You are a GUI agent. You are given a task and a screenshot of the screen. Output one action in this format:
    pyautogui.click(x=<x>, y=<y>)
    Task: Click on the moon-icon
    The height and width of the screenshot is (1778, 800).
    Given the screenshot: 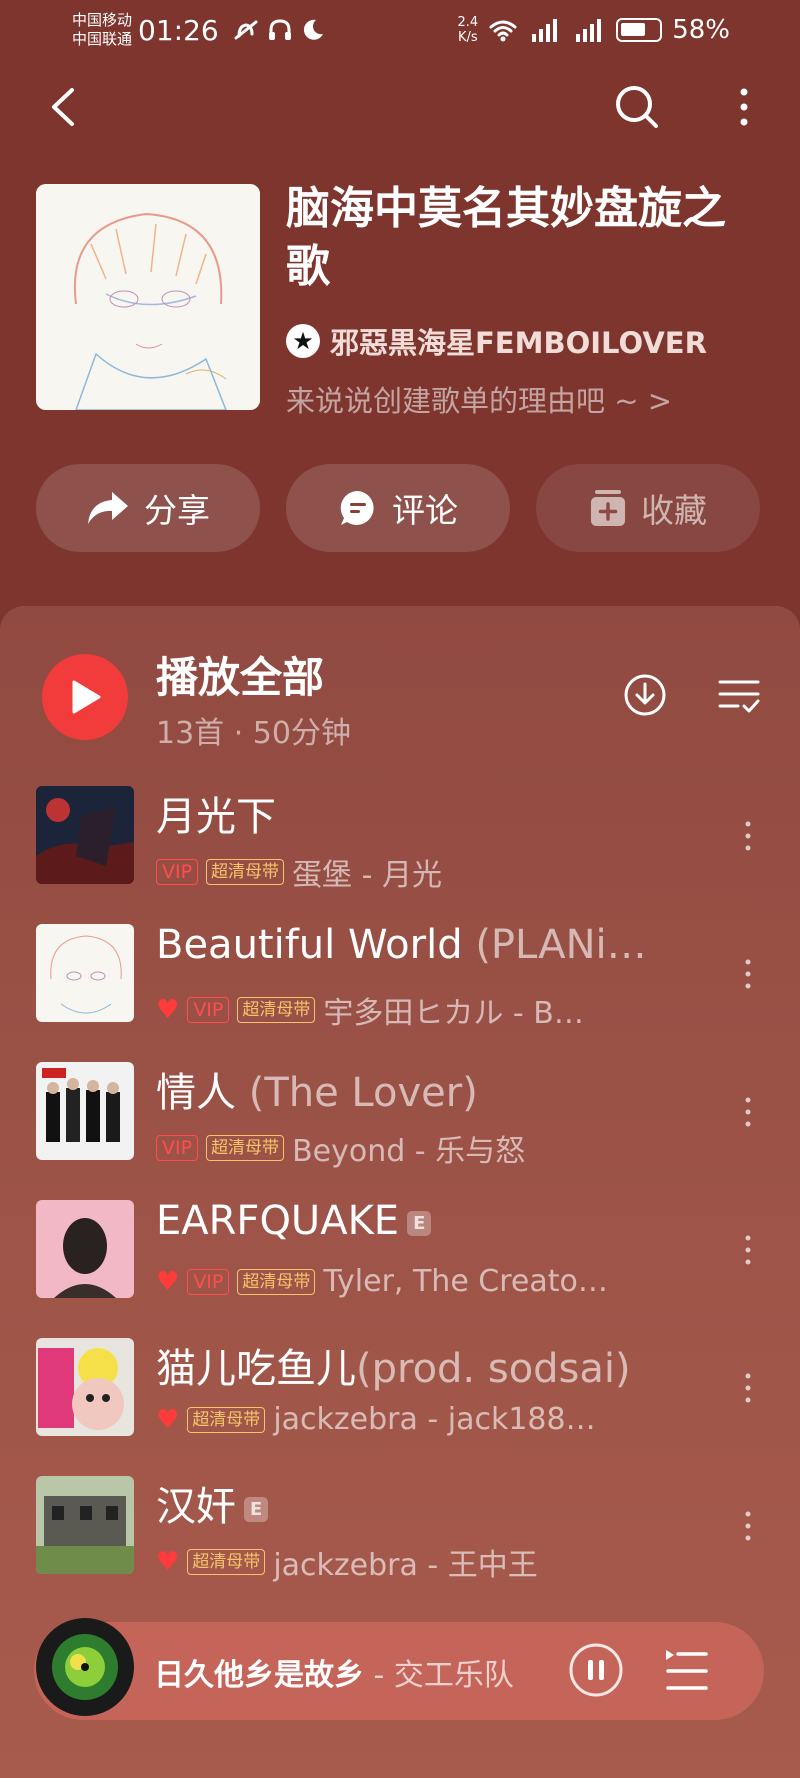 What is the action you would take?
    pyautogui.click(x=313, y=29)
    